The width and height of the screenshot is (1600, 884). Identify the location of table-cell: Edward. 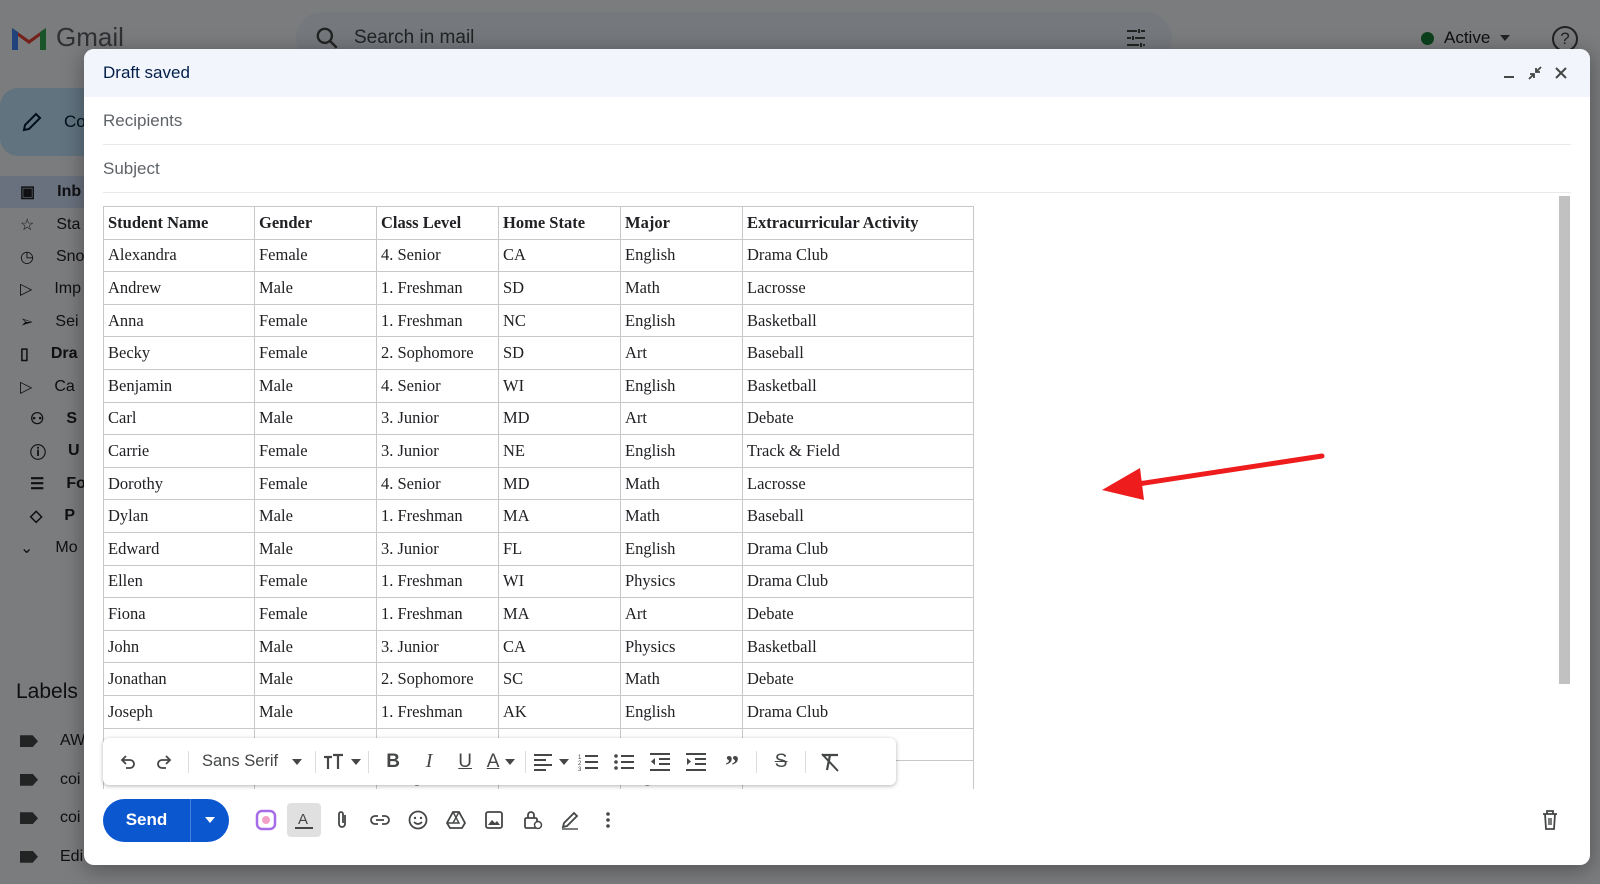
(179, 548).